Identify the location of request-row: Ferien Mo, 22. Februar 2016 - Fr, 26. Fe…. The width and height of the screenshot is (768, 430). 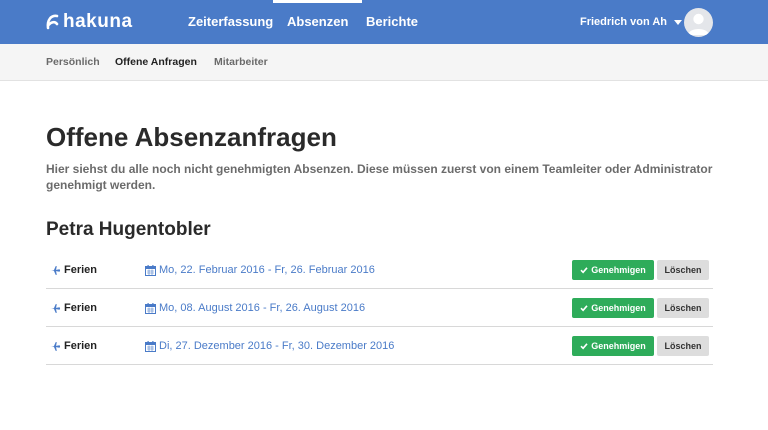
(379, 270).